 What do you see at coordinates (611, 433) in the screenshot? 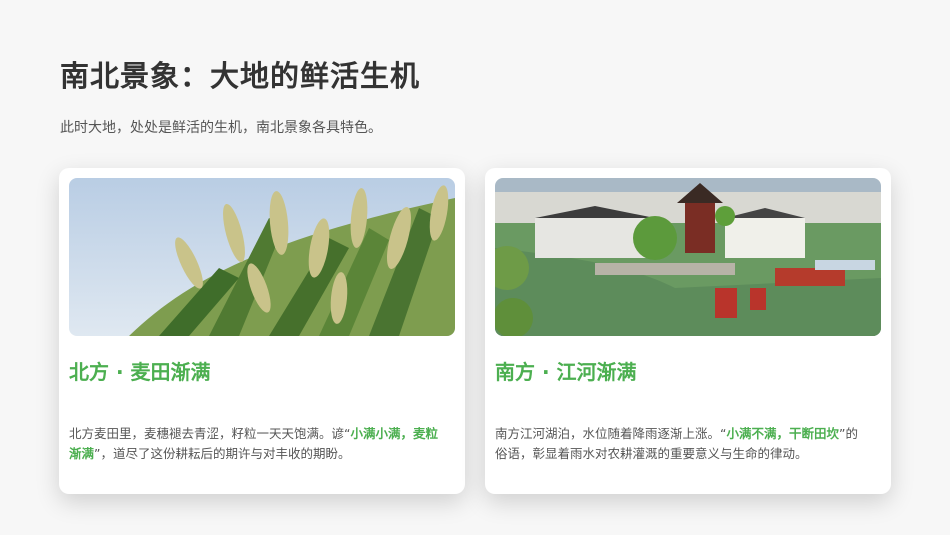
I see `text-before: 南方江河湖泊，水位随着降雨逐渐上涨。“` at bounding box center [611, 433].